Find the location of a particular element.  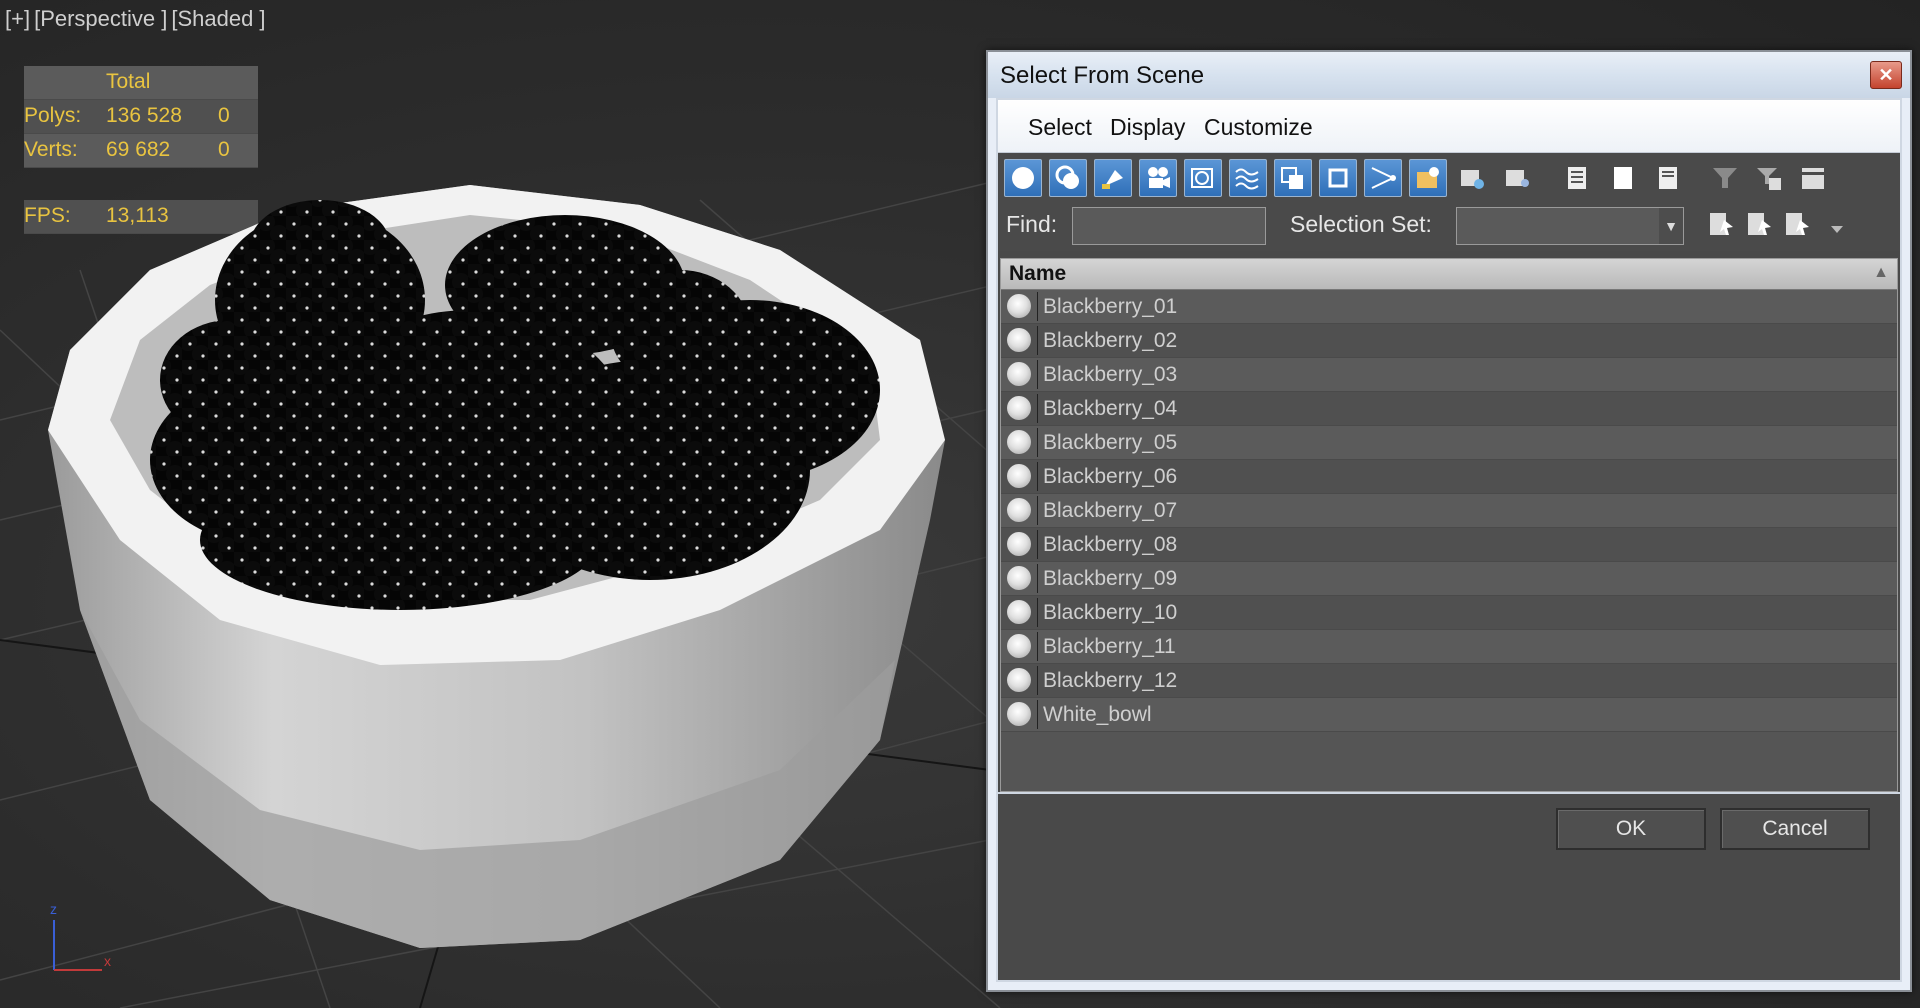

helpers-icon is located at coordinates (1203, 178).